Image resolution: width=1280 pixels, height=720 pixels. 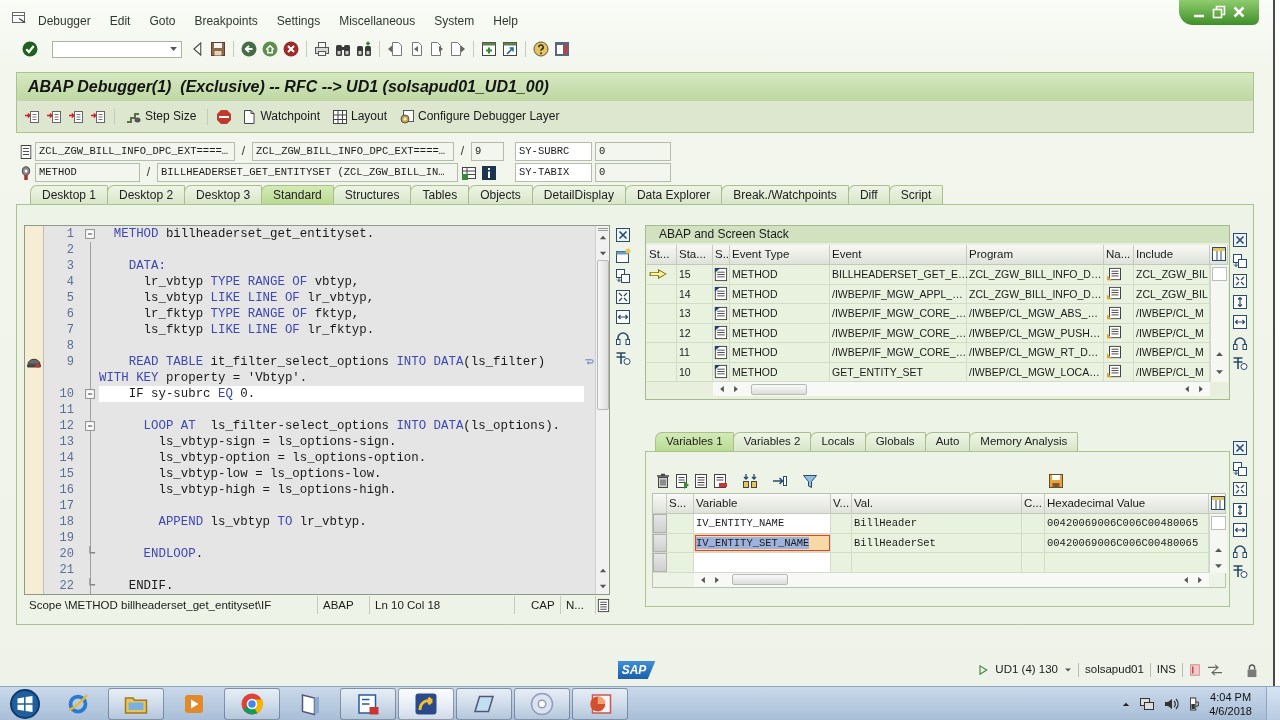 I want to click on tab: Diff, so click(x=868, y=194).